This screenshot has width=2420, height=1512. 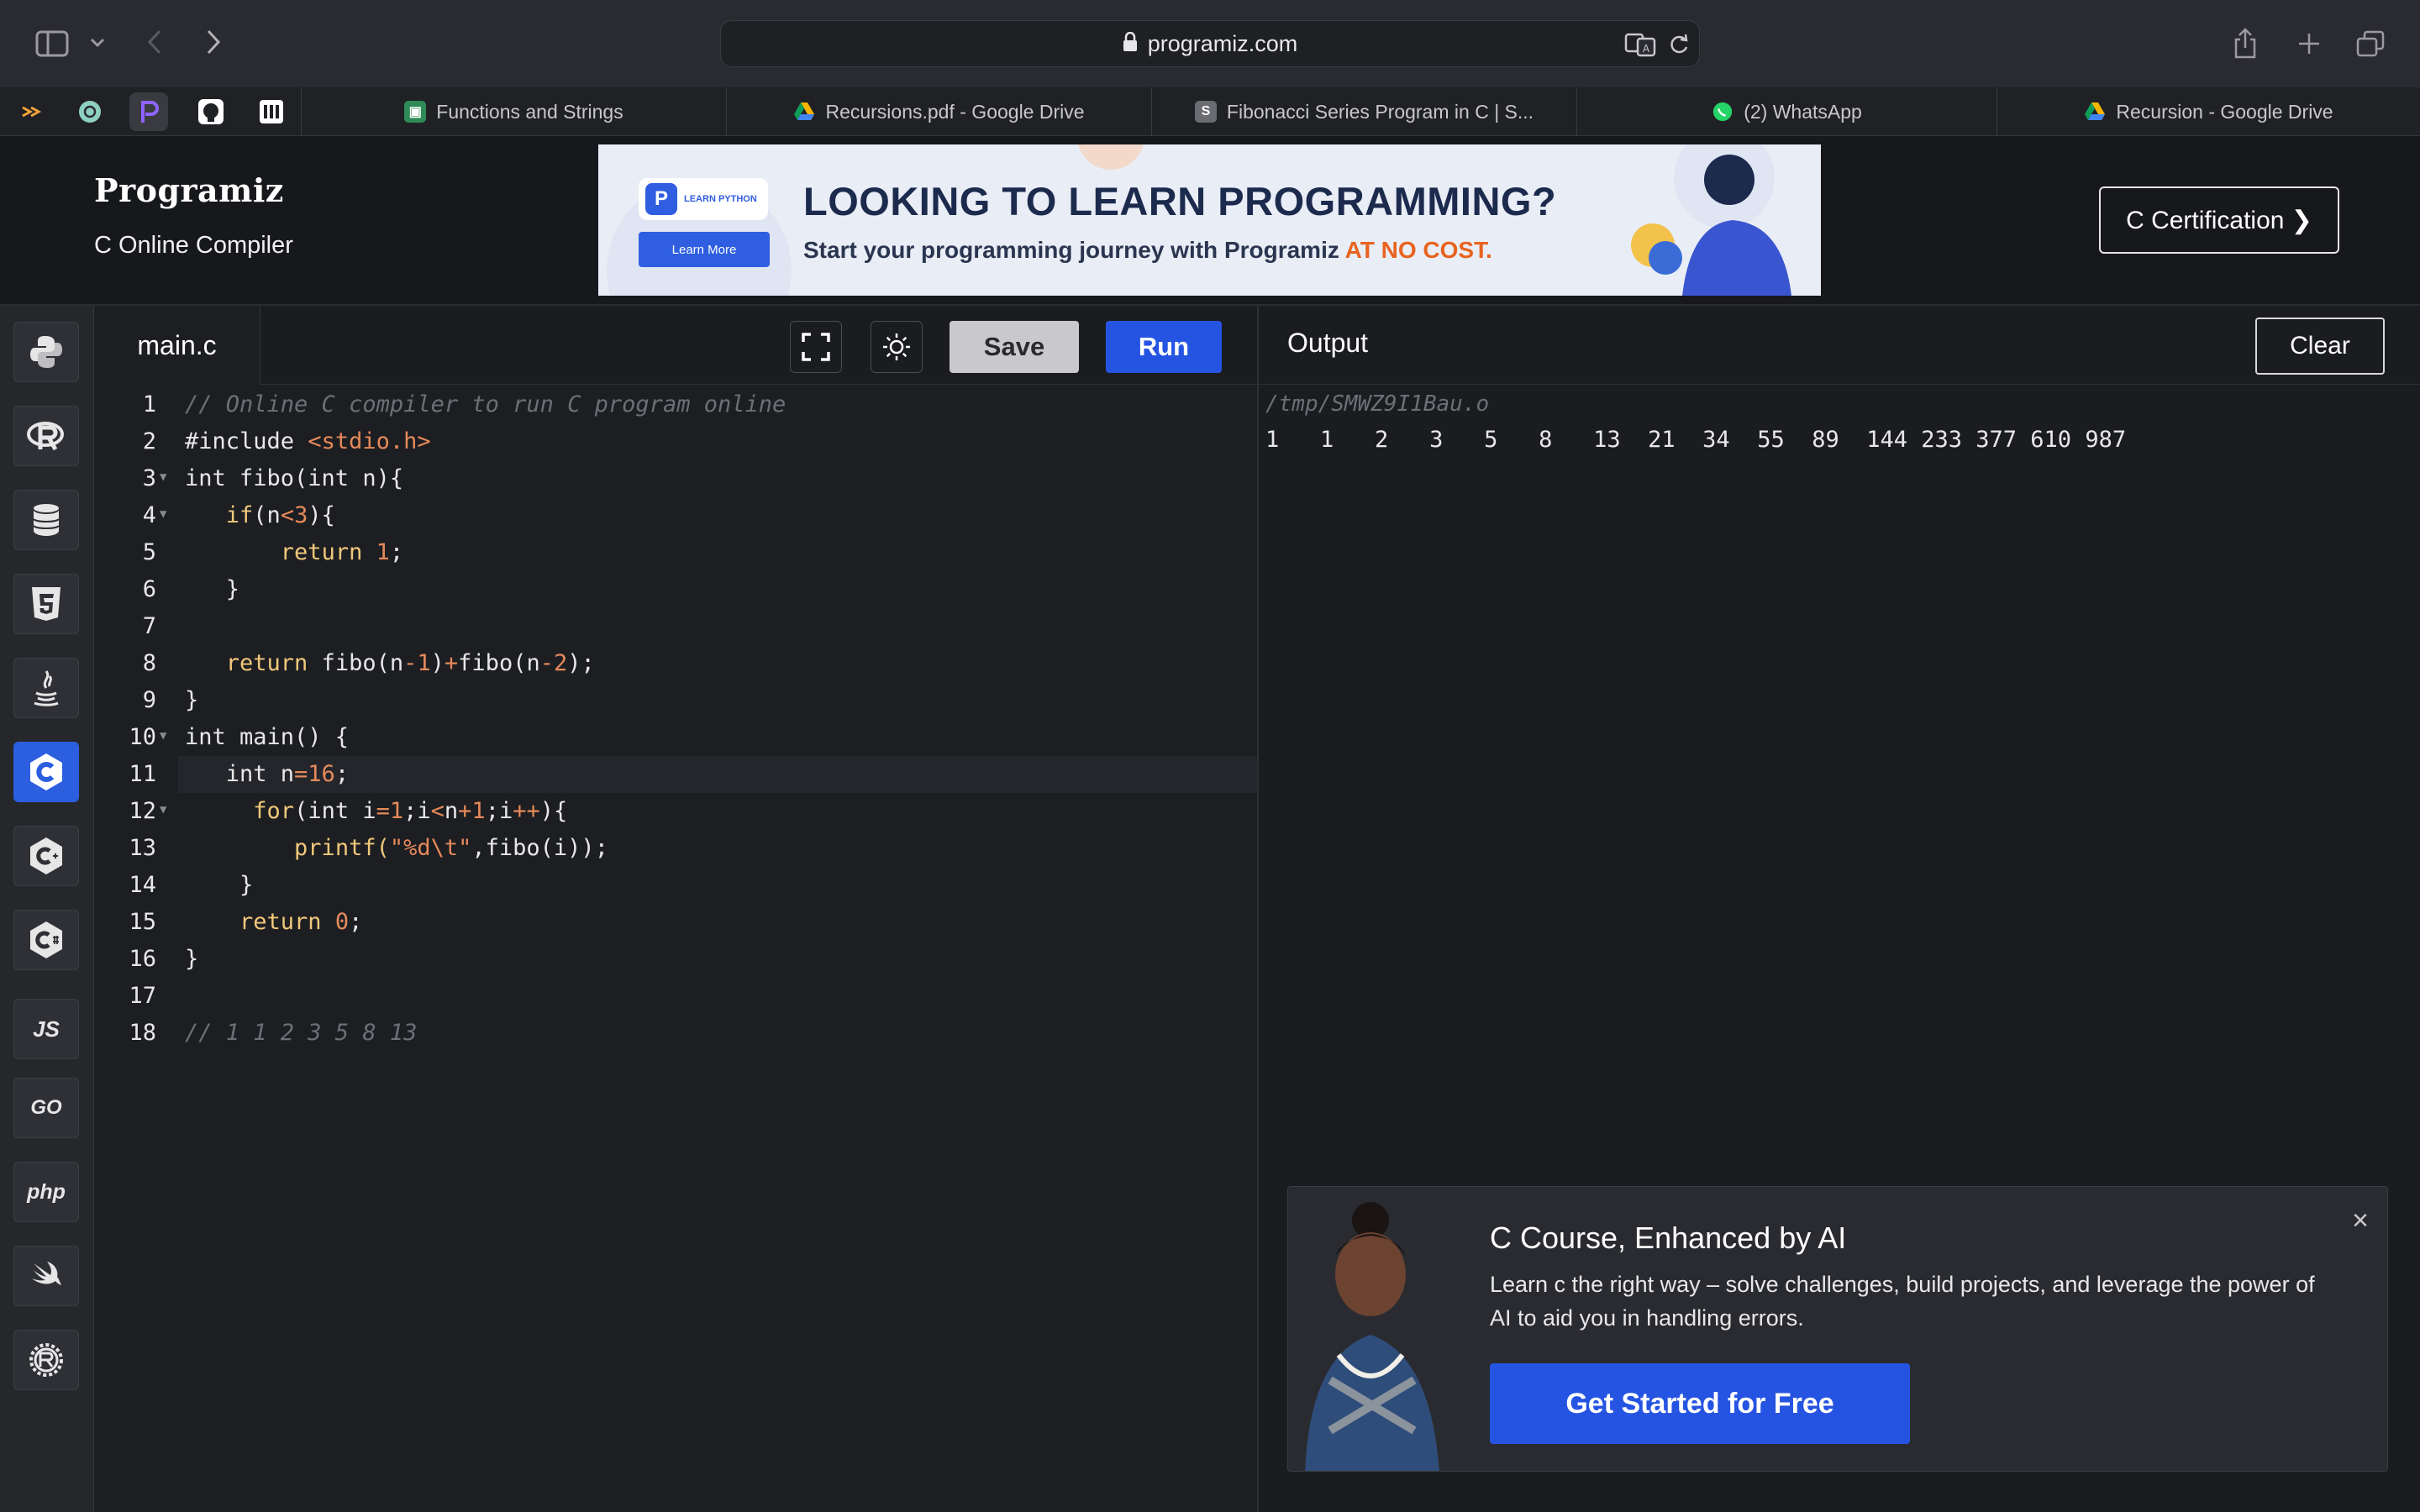 I want to click on chatgpt-icon, so click(x=90, y=111).